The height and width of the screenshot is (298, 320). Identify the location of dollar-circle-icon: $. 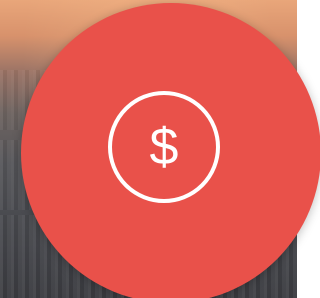
(164, 147).